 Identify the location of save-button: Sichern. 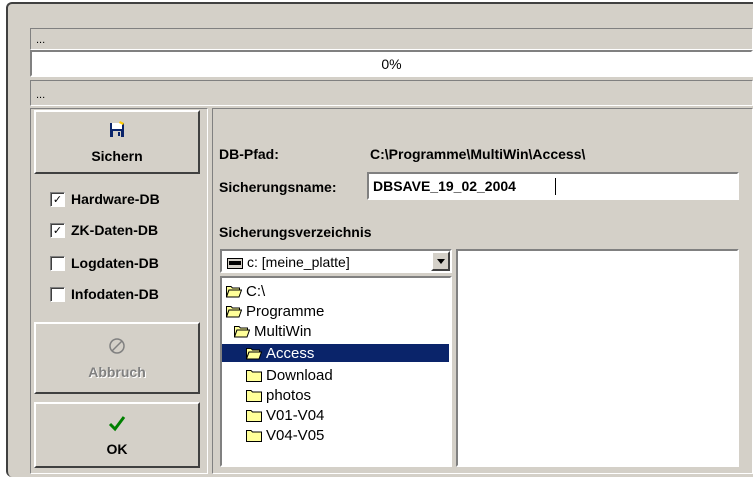
(117, 142).